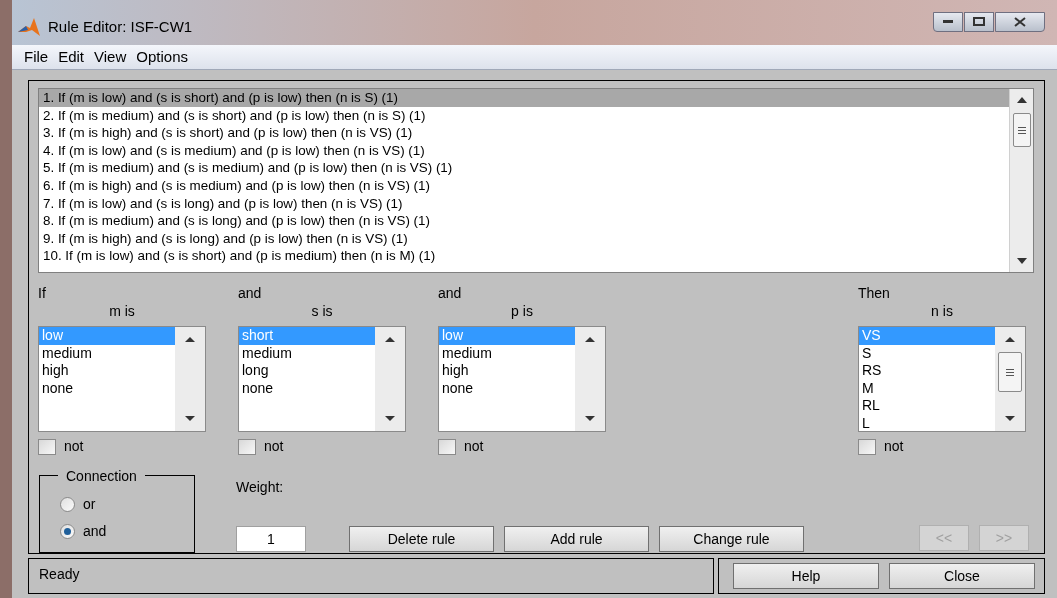 The image size is (1057, 598). I want to click on rule-row: 6. If (m is high) and (s is medium) and (p is low) then (n is VS) (1), so click(524, 185).